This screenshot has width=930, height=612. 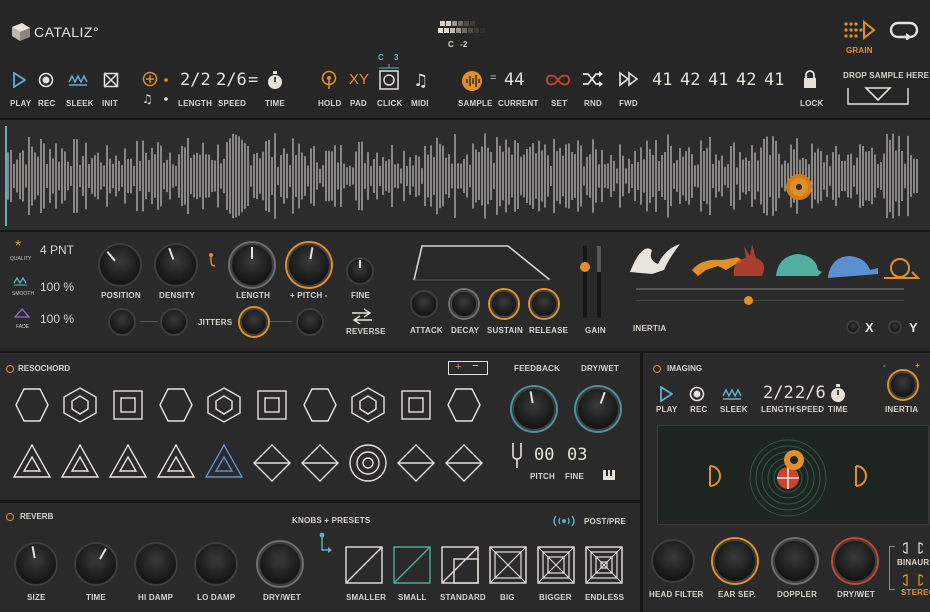 What do you see at coordinates (770, 300) in the screenshot?
I see `inertia-slider` at bounding box center [770, 300].